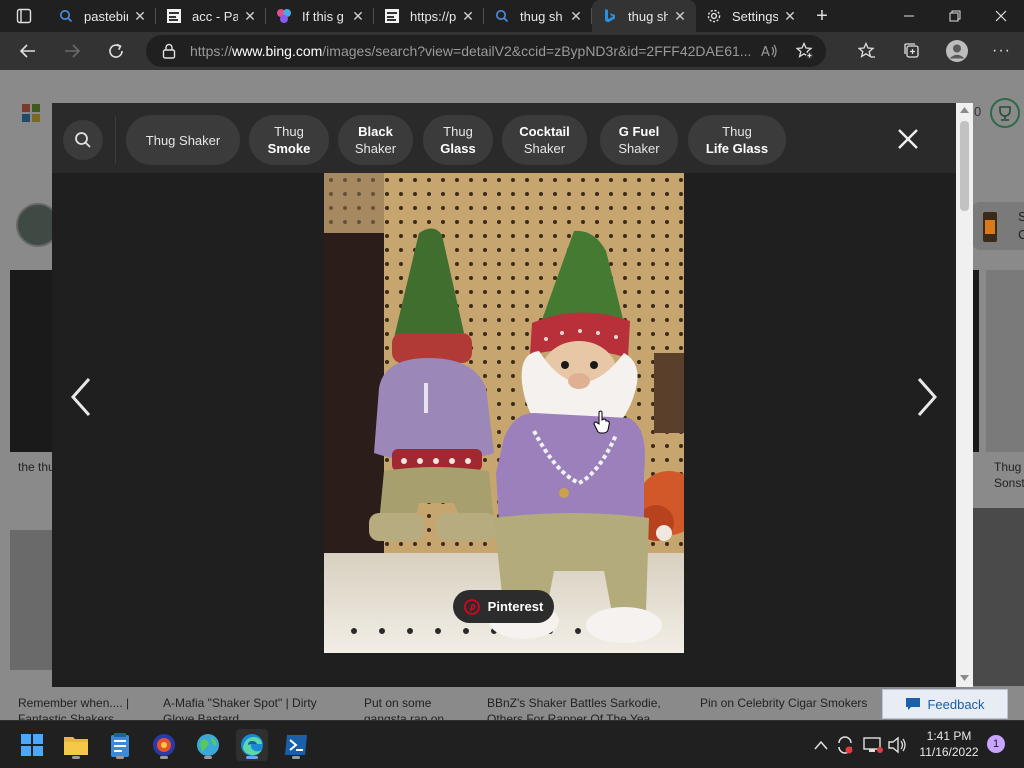 This screenshot has width=1024, height=768. I want to click on new-tab-button: +, so click(822, 16).